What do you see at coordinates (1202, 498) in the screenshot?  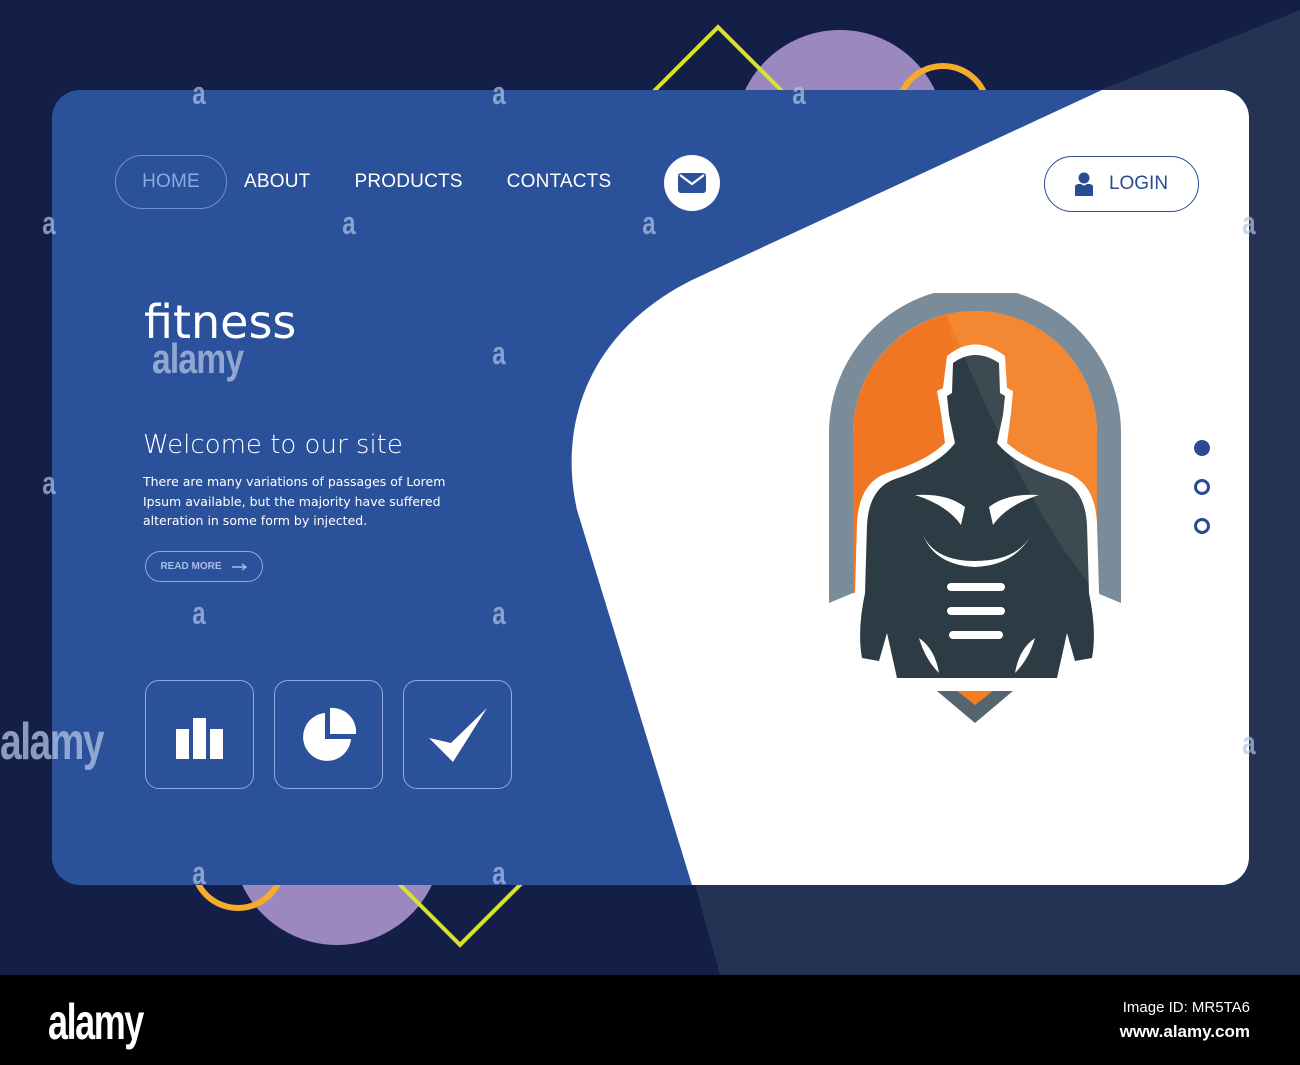 I see `slider-dots` at bounding box center [1202, 498].